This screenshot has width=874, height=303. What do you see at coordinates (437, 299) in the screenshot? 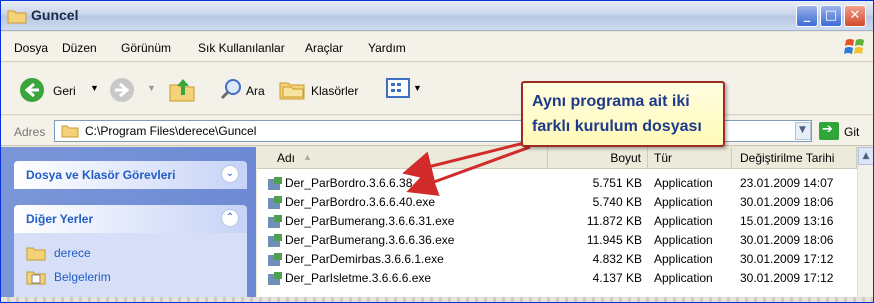
I see `torn-edge` at bounding box center [437, 299].